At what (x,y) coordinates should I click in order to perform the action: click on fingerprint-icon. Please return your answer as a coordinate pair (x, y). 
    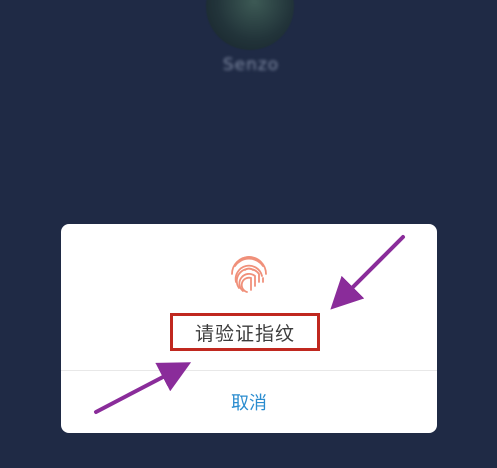
    Looking at the image, I should click on (249, 274).